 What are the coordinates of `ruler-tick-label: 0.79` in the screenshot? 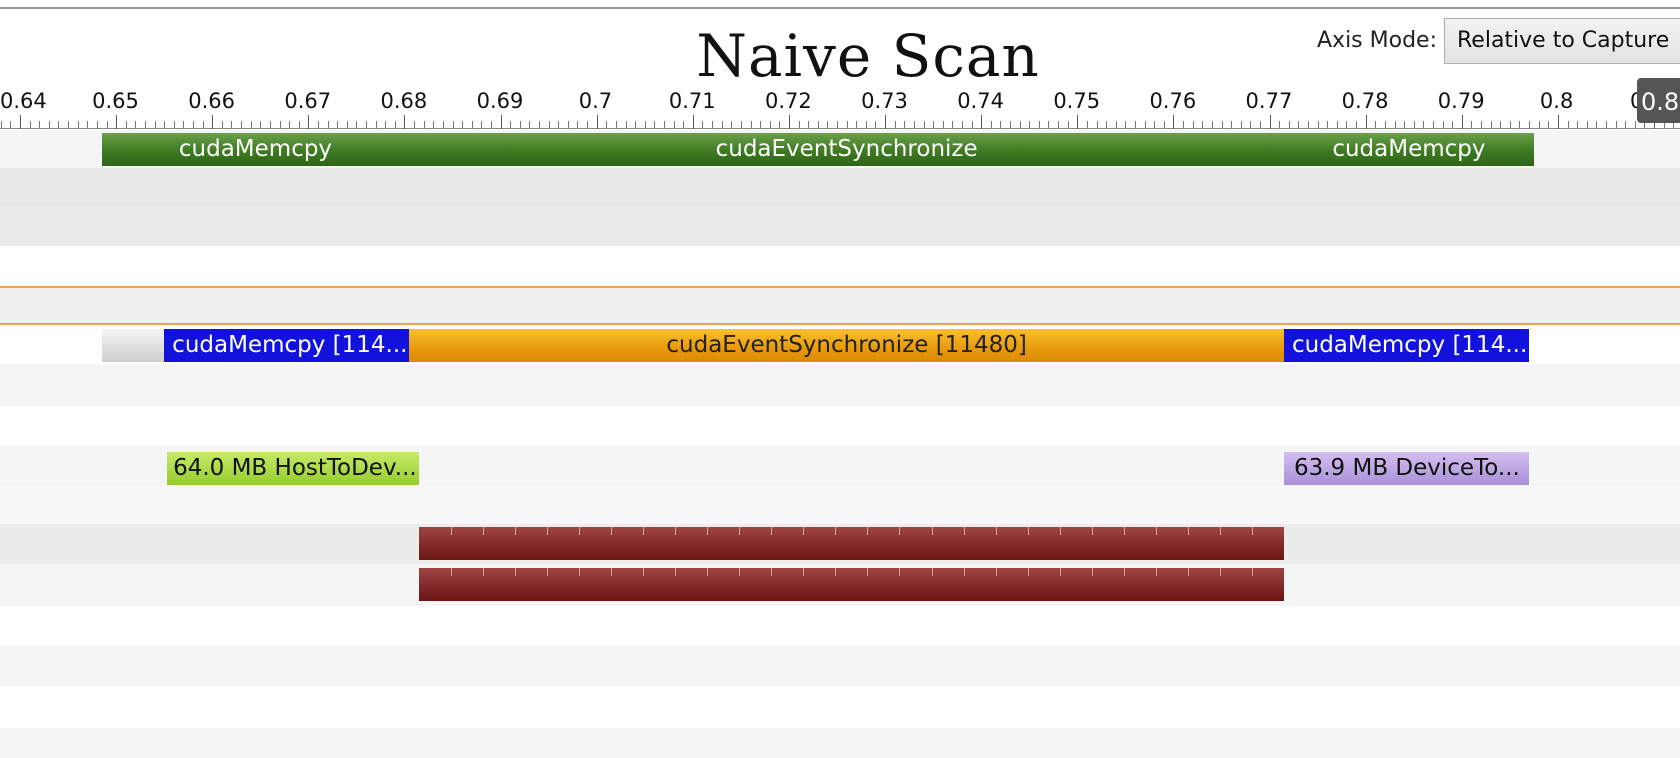 It's located at (1461, 101).